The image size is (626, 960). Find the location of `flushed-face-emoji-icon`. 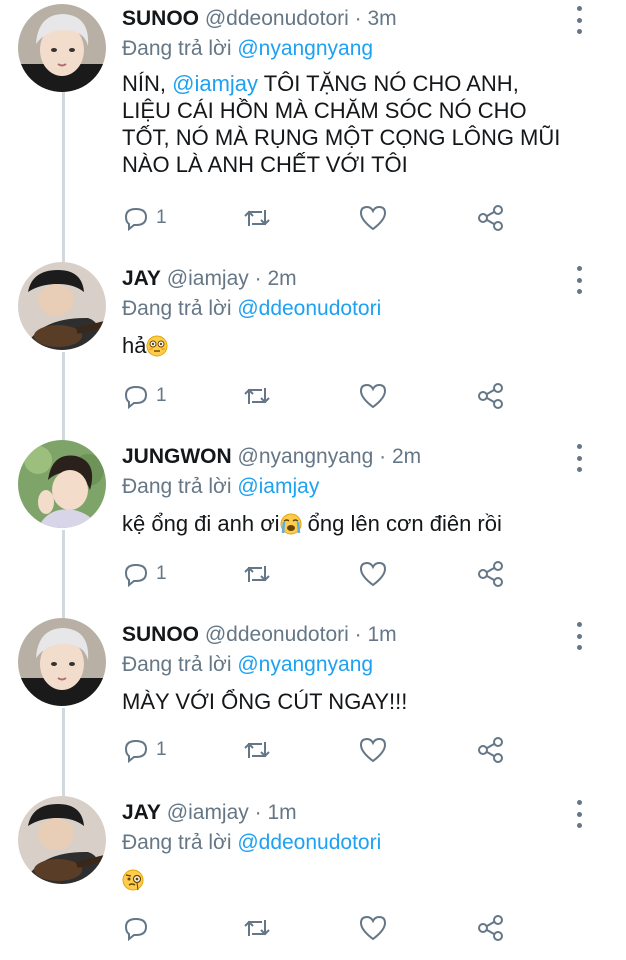

flushed-face-emoji-icon is located at coordinates (157, 346).